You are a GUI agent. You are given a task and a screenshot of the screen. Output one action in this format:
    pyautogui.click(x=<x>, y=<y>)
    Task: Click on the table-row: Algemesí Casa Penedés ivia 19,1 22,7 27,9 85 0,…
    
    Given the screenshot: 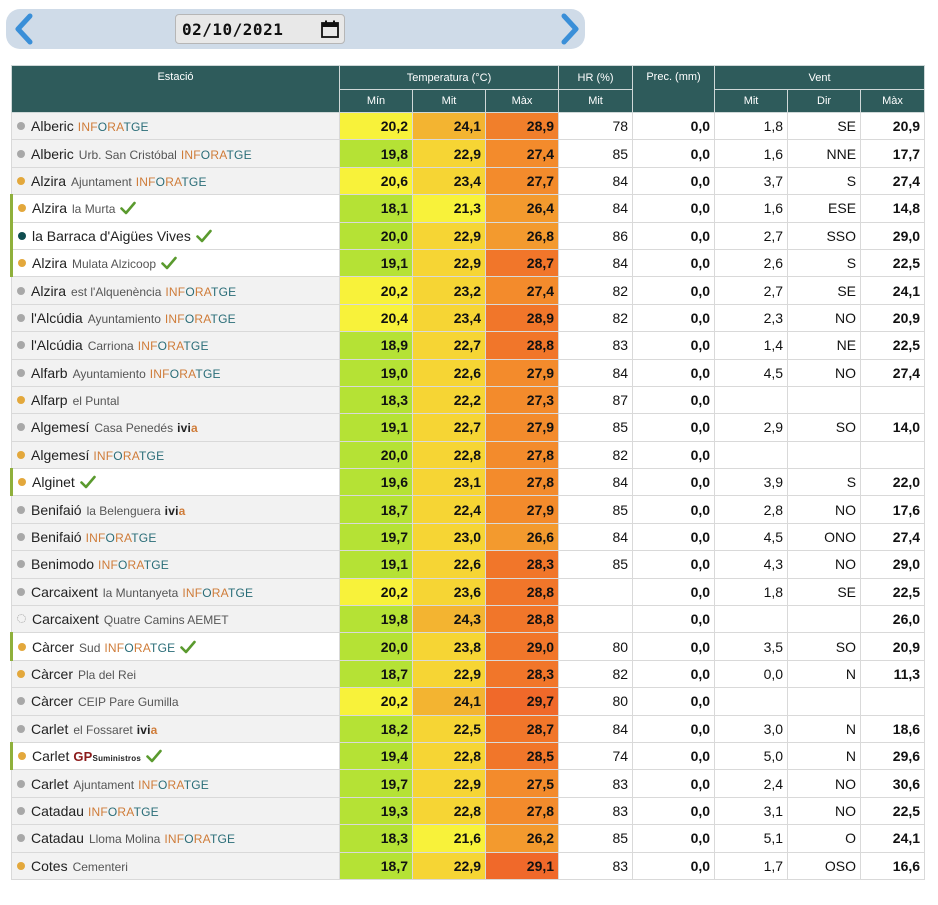 What is the action you would take?
    pyautogui.click(x=468, y=427)
    